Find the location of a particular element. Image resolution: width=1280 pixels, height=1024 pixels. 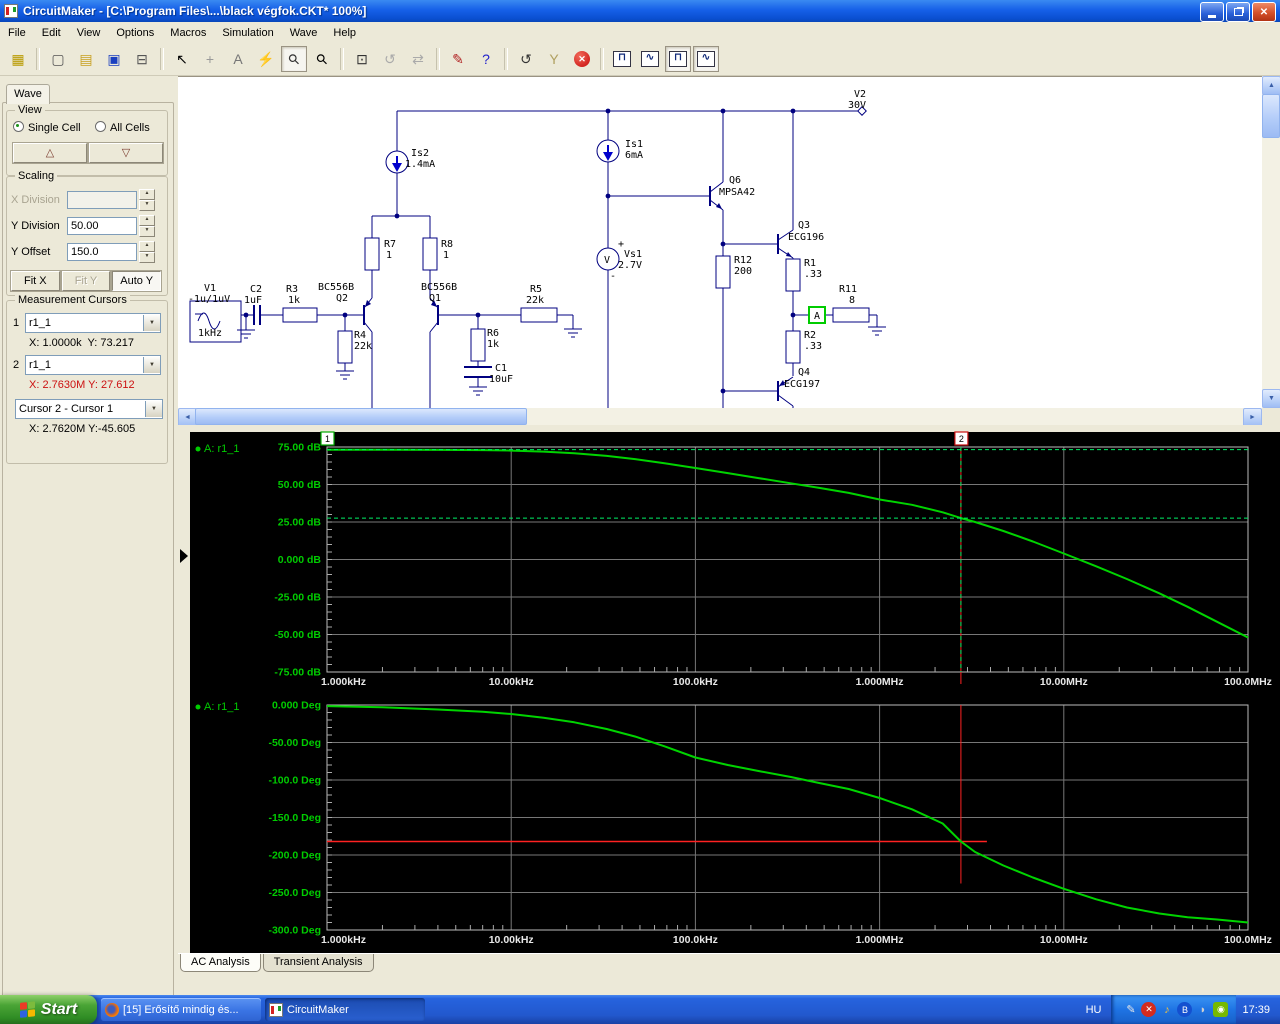

fit-x-button: Fit X is located at coordinates (35, 281).